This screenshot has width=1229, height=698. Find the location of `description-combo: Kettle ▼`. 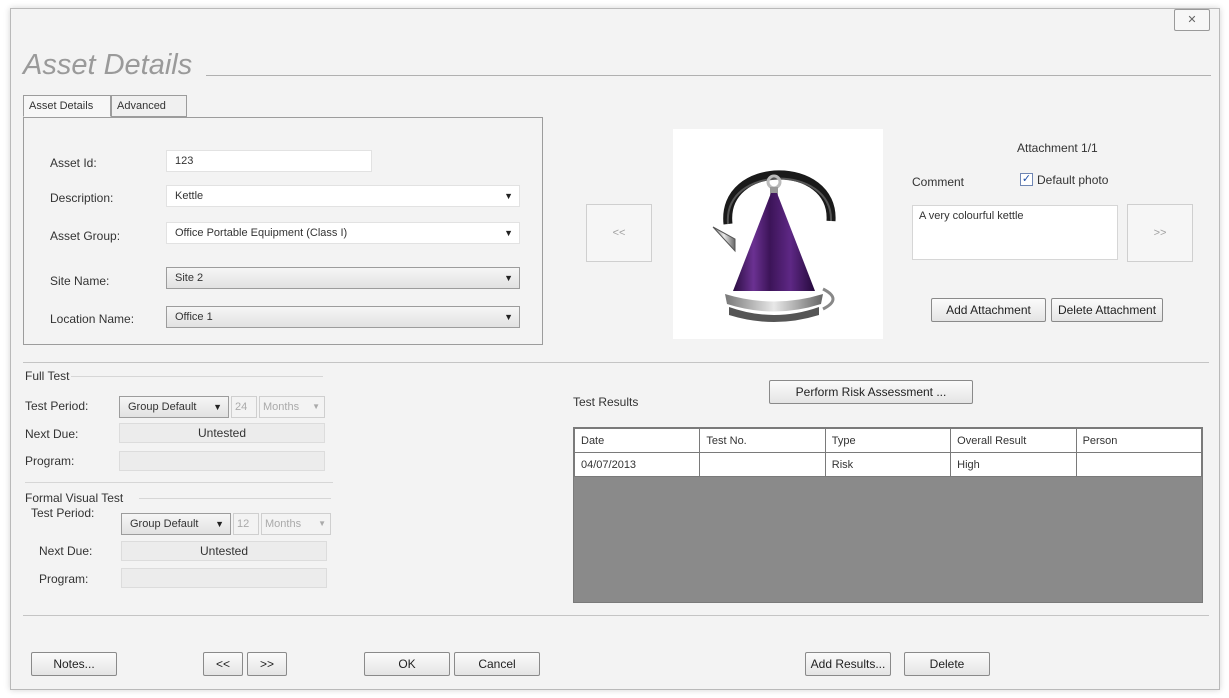

description-combo: Kettle ▼ is located at coordinates (343, 196).